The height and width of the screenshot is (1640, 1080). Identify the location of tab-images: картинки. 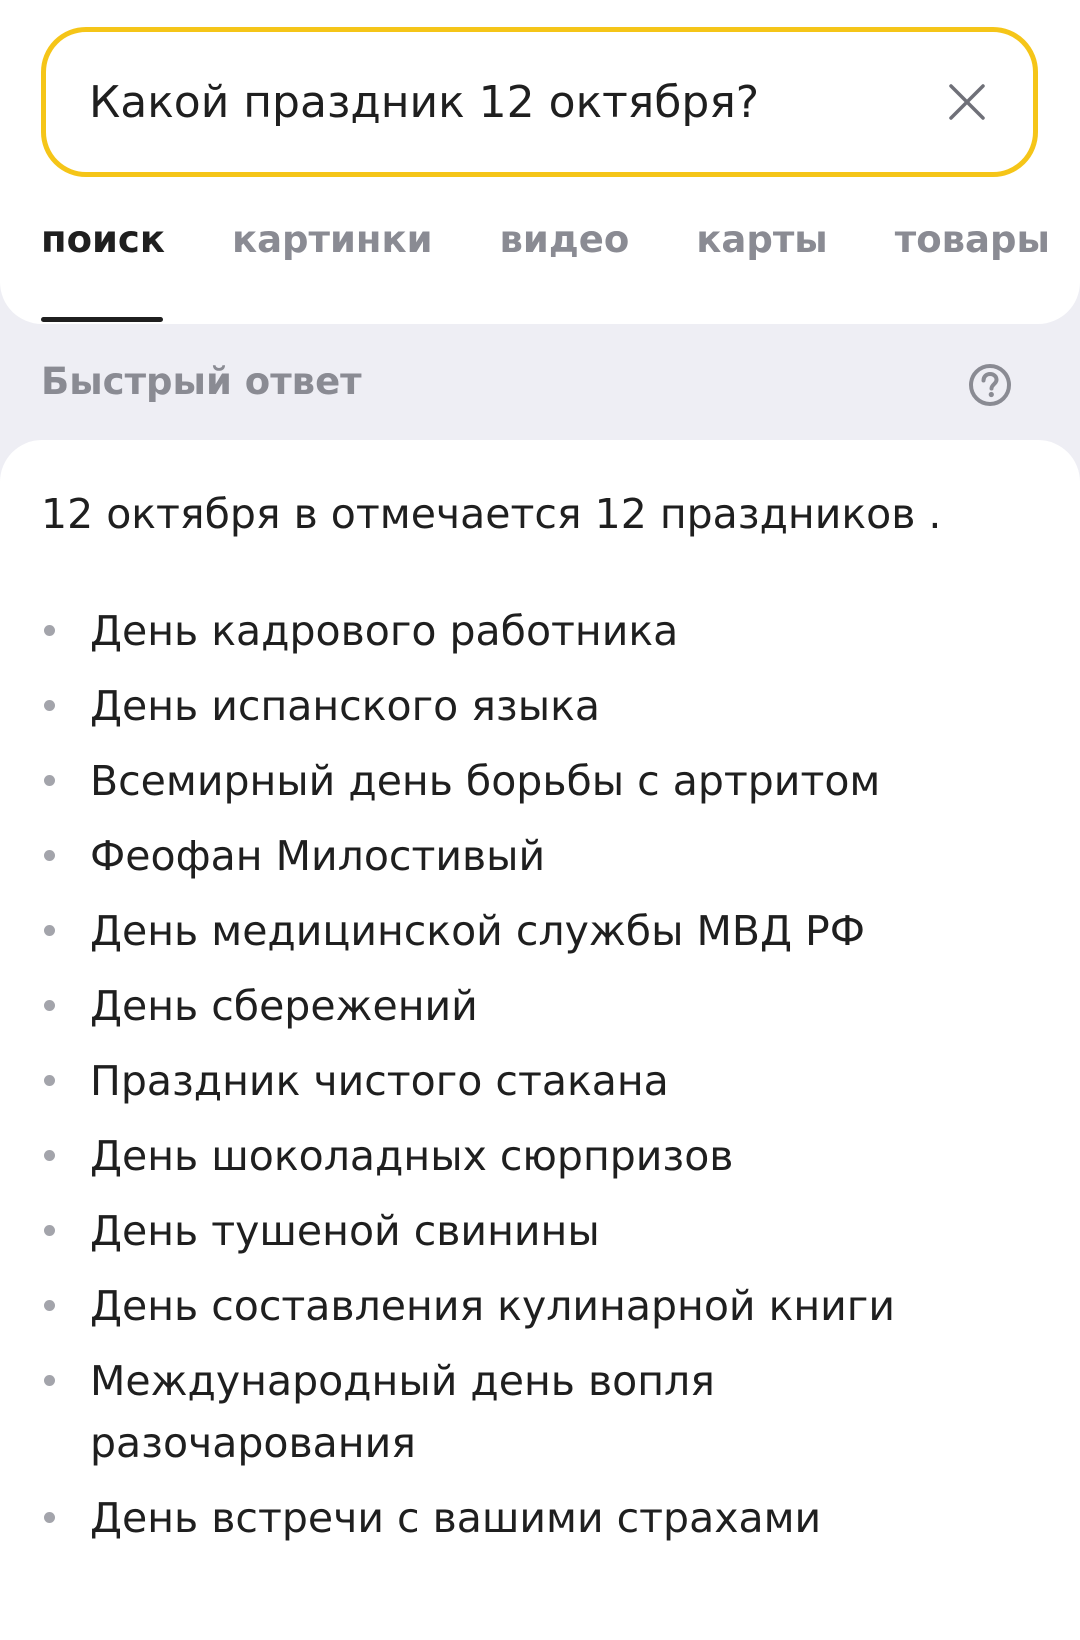
(332, 268).